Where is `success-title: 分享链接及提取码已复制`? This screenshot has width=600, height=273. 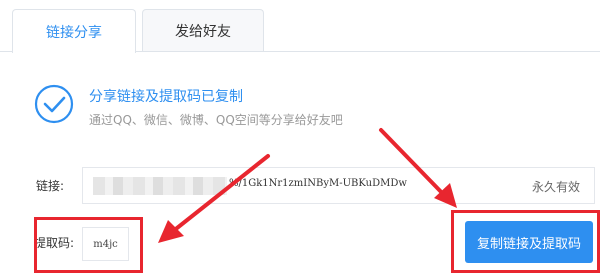
success-title: 分享链接及提取码已复制 is located at coordinates (166, 97).